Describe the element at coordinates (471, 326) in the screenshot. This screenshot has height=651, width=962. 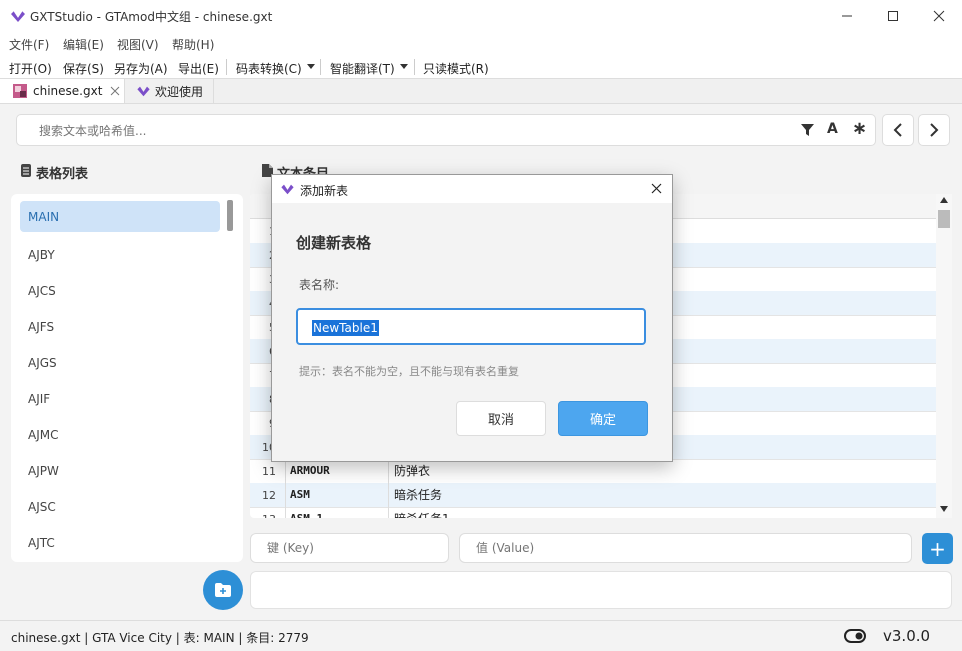
I see `table-name-input: NewTable1` at that location.